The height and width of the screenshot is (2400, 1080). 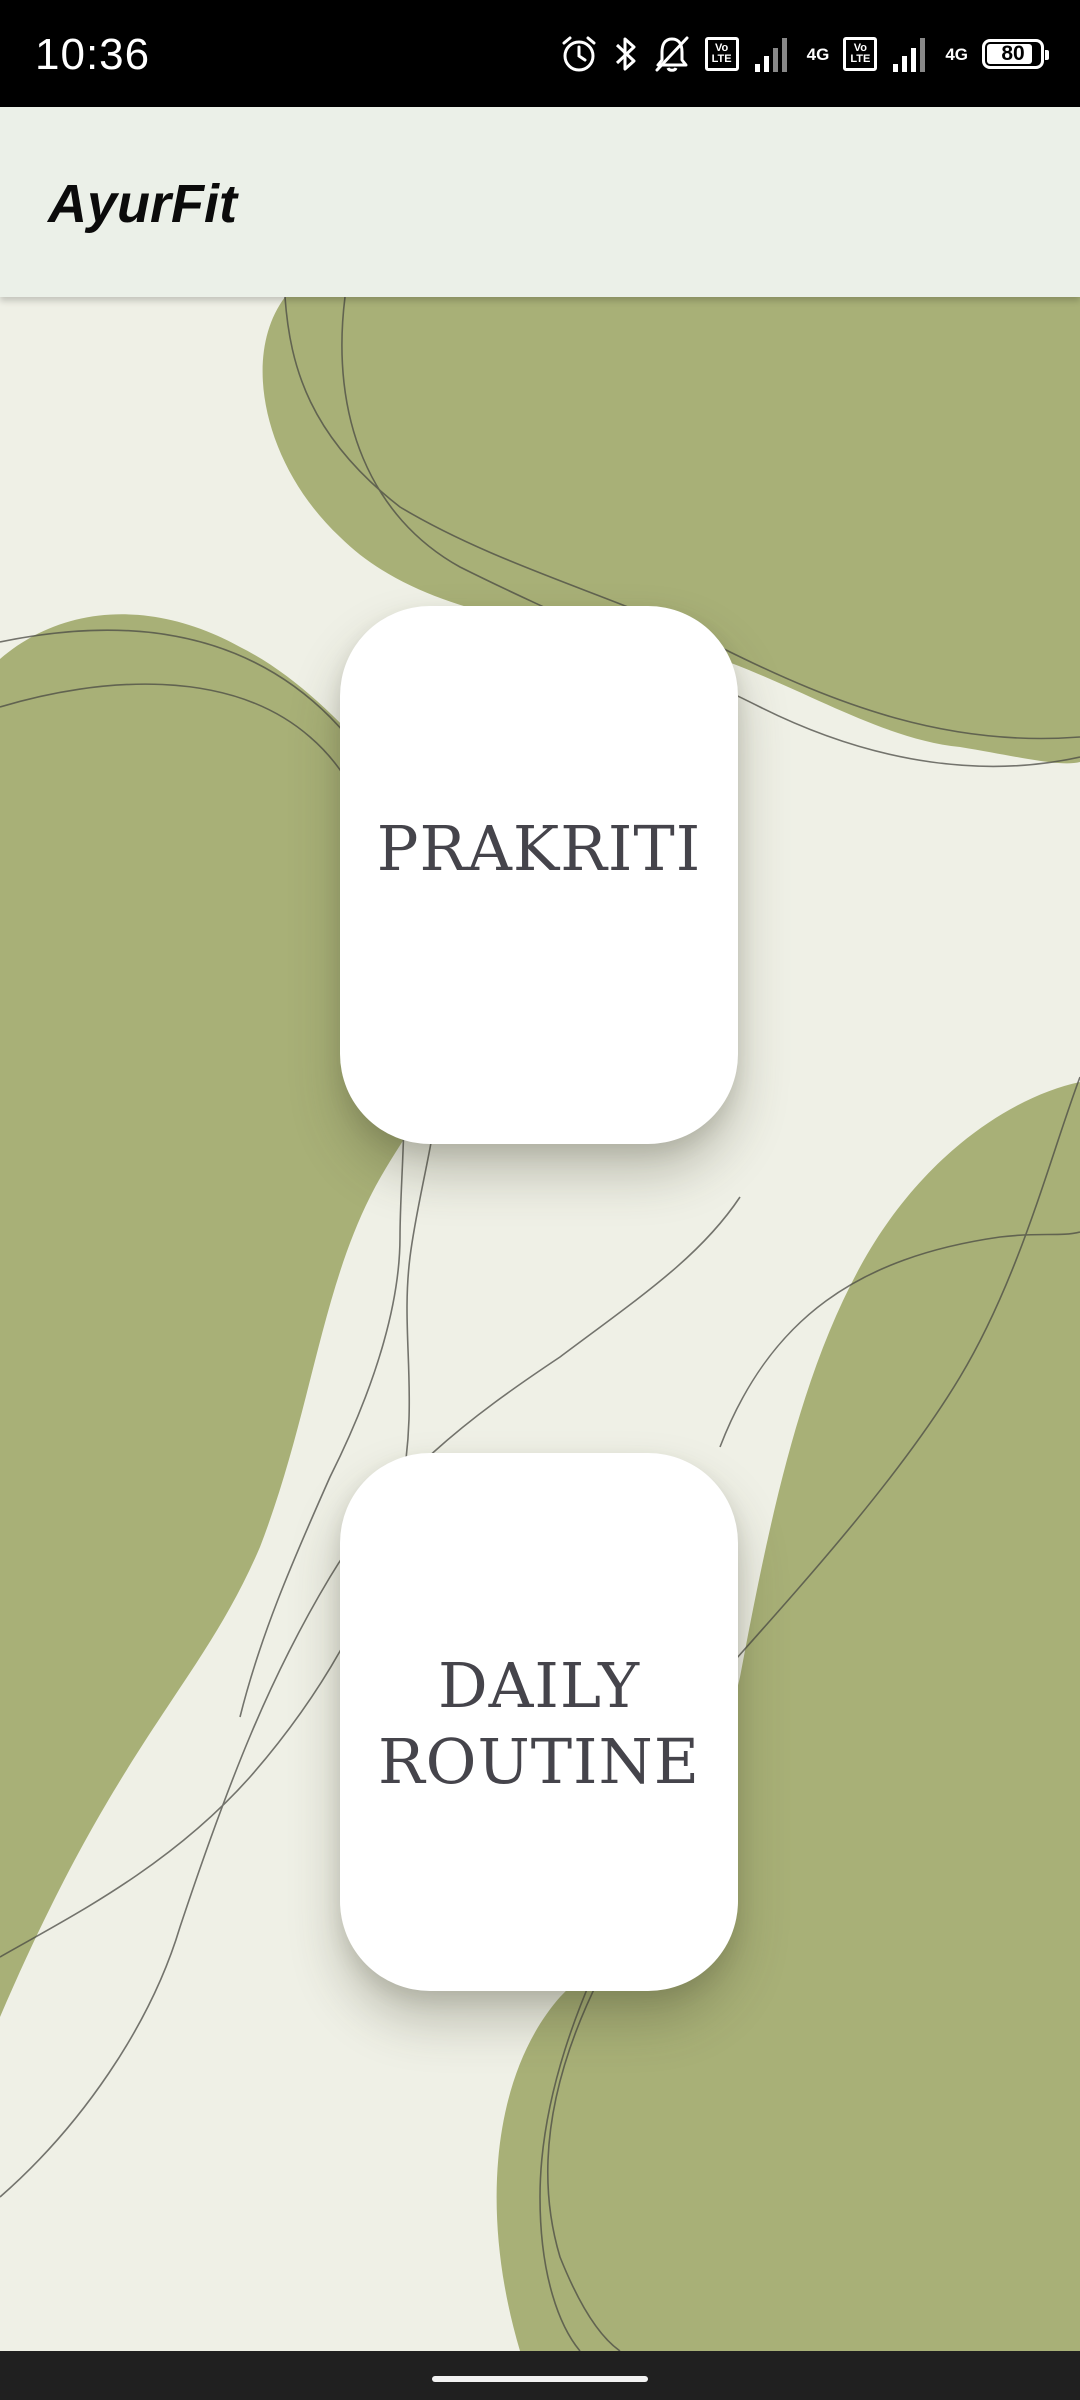 I want to click on bell-off-icon, so click(x=672, y=54).